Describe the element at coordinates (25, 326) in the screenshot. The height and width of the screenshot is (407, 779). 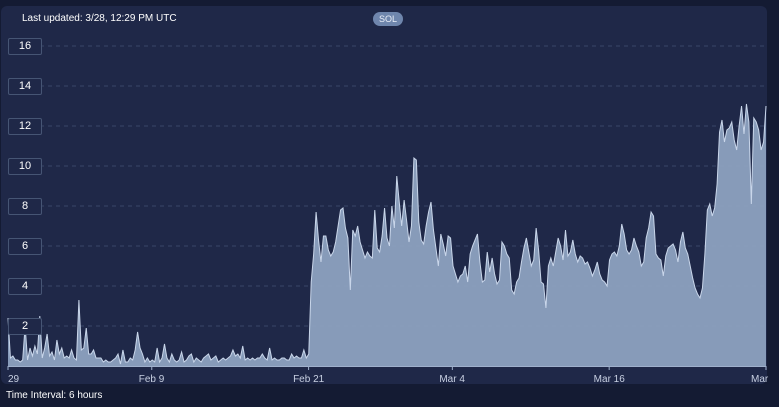
I see `y-tick-label: 2` at that location.